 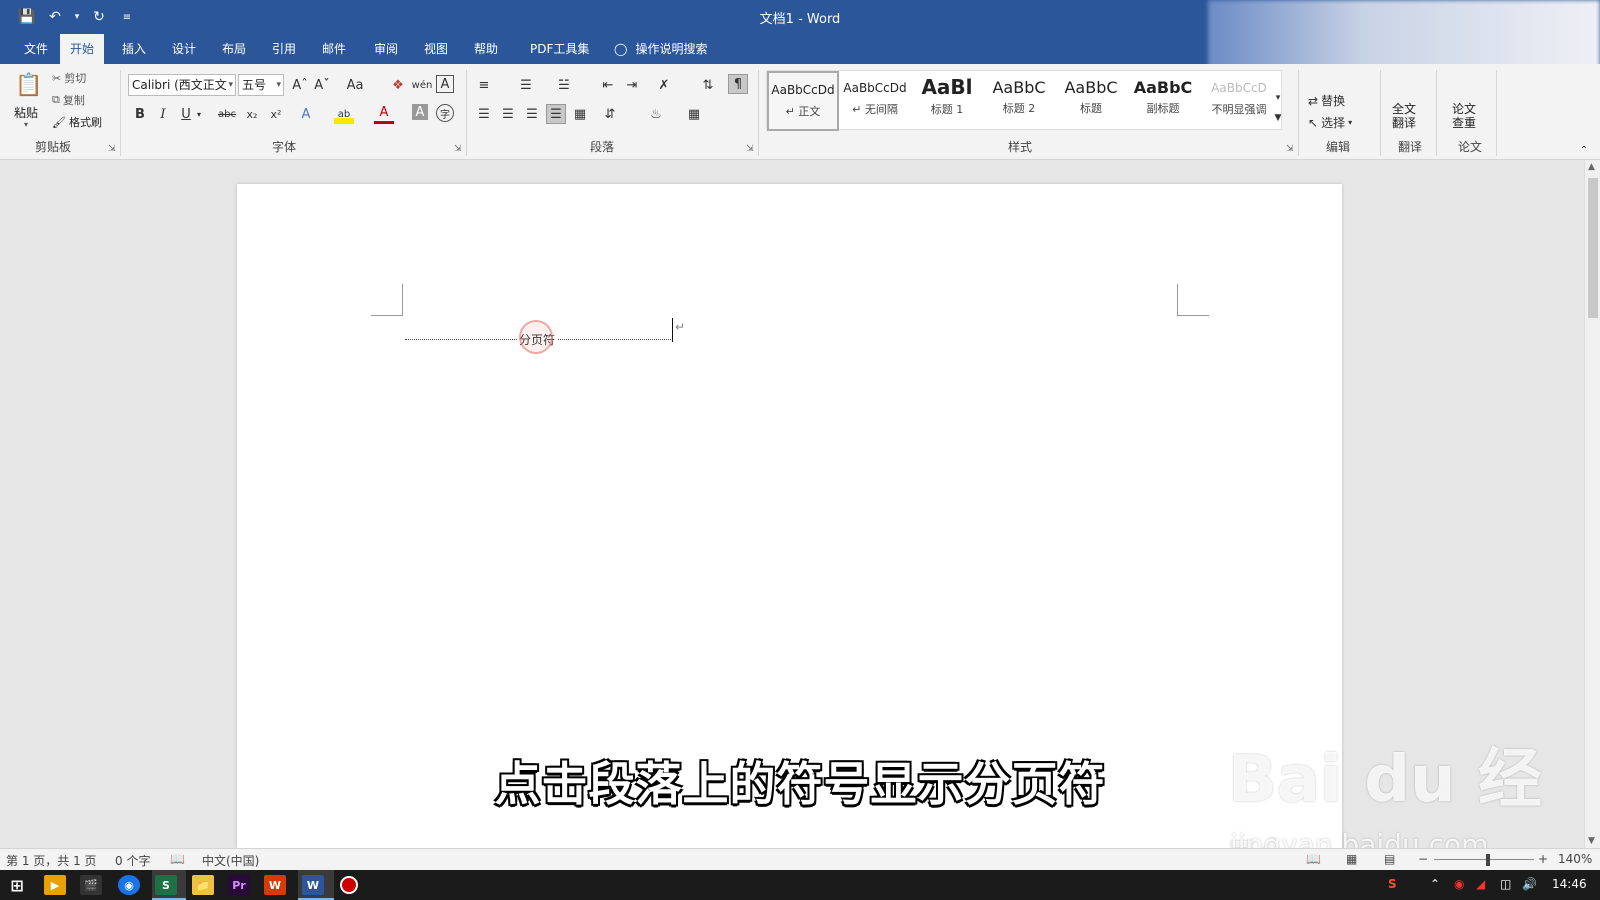 I want to click on font-name-combo: Calibri (西文正文 ▾, so click(x=182, y=85).